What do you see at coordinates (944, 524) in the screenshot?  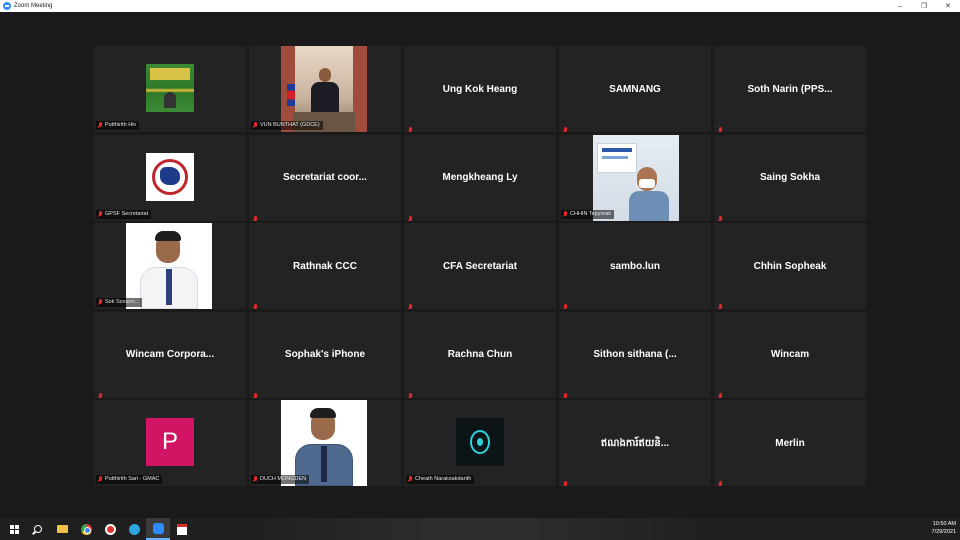 I see `clock-time: 10:50 AM` at bounding box center [944, 524].